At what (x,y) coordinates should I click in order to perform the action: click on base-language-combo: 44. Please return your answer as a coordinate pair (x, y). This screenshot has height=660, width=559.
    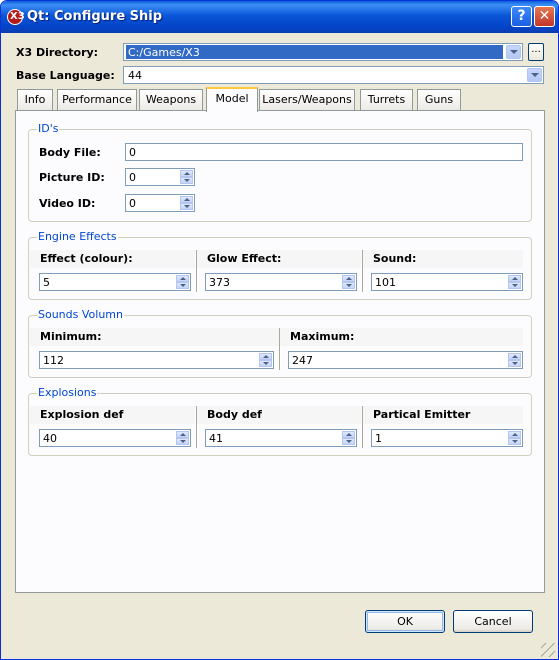
    Looking at the image, I should click on (333, 75).